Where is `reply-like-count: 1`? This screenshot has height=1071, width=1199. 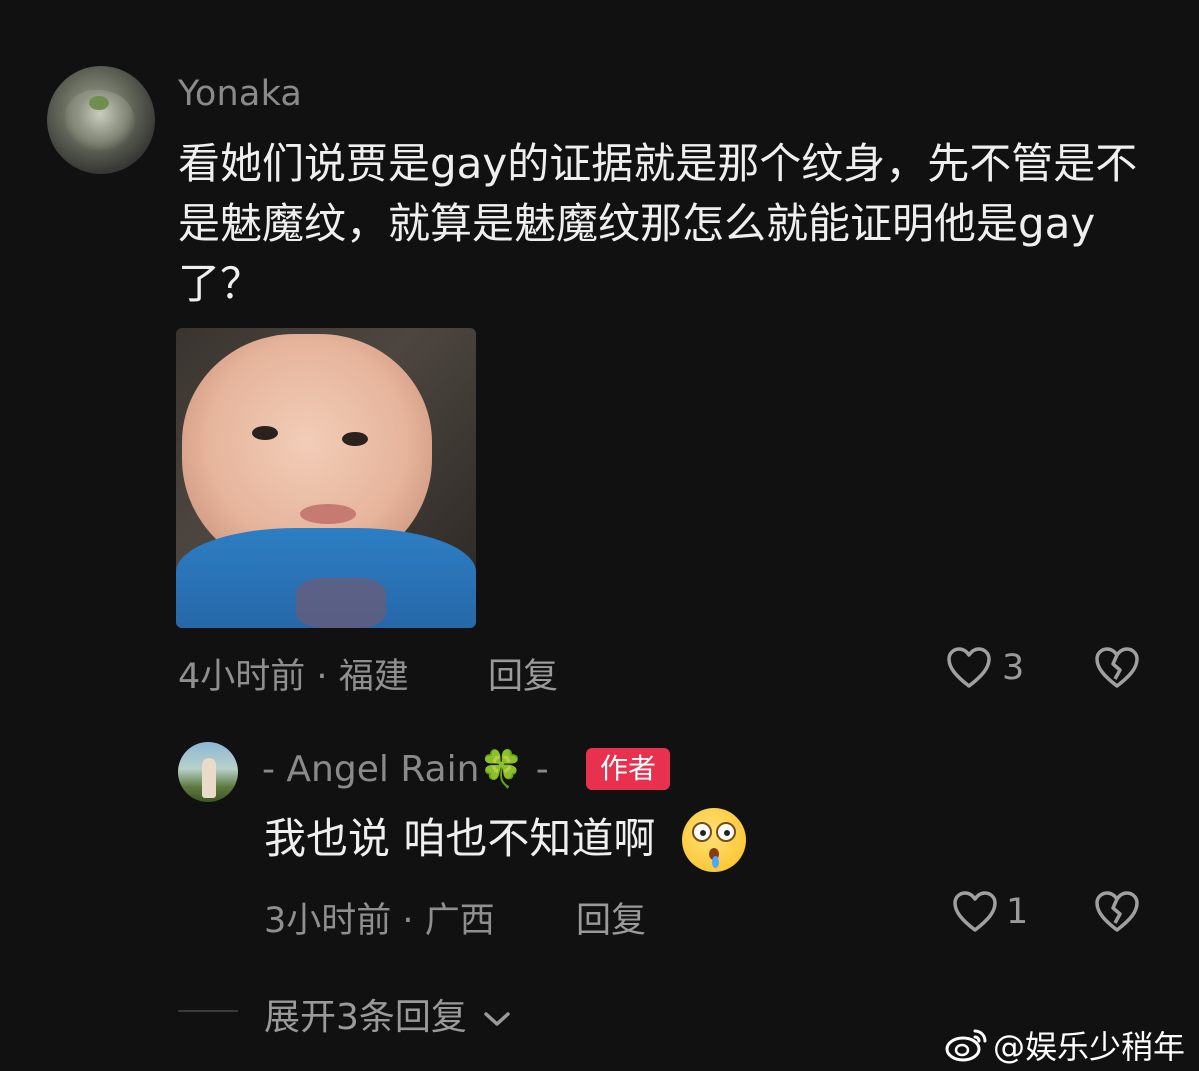 reply-like-count: 1 is located at coordinates (1017, 912).